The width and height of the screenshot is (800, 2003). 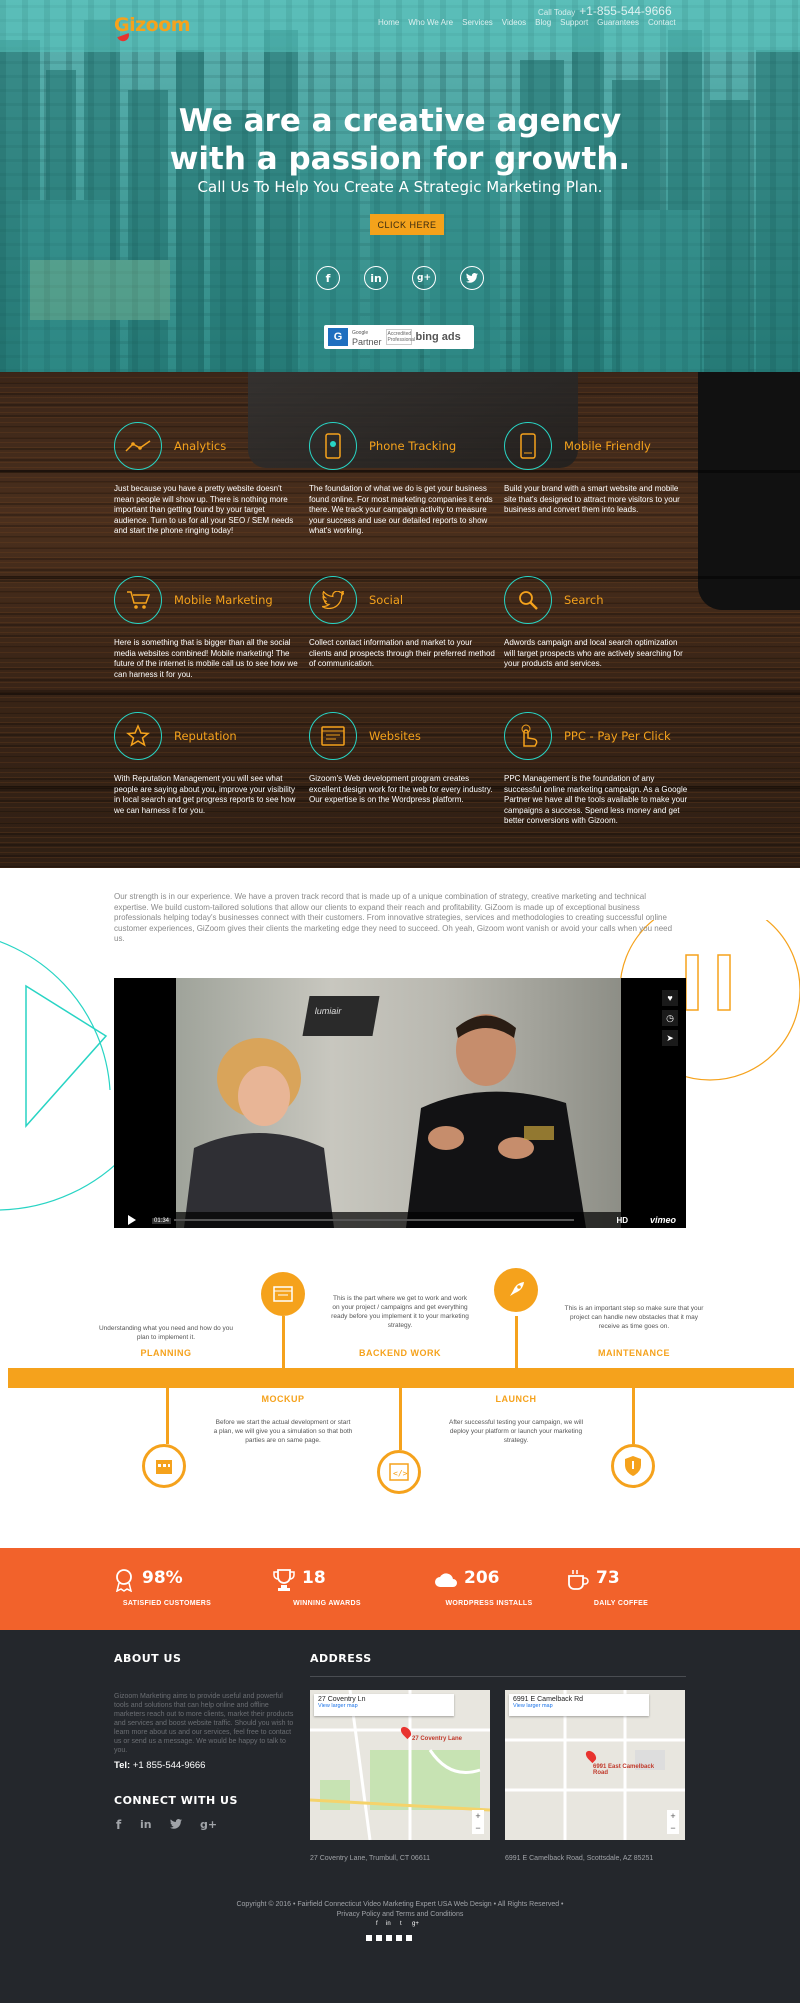 What do you see at coordinates (162, 1578) in the screenshot?
I see `stat-number: 98%` at bounding box center [162, 1578].